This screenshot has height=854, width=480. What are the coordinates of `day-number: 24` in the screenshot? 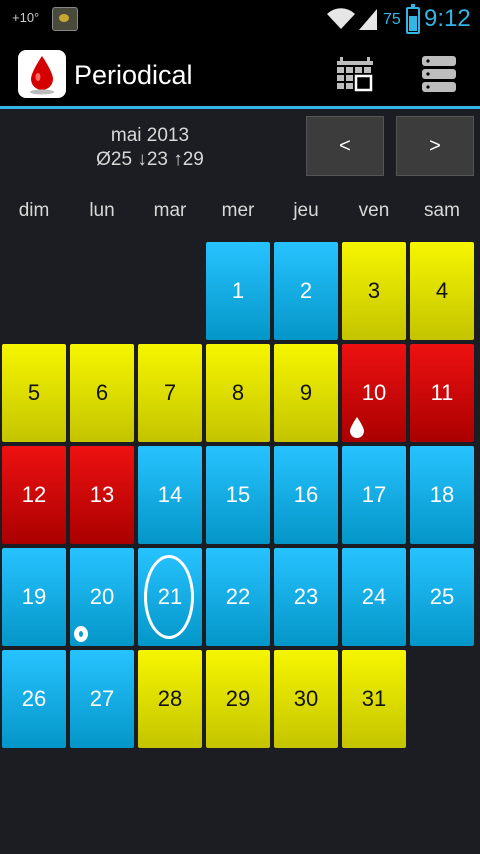 It's located at (374, 596).